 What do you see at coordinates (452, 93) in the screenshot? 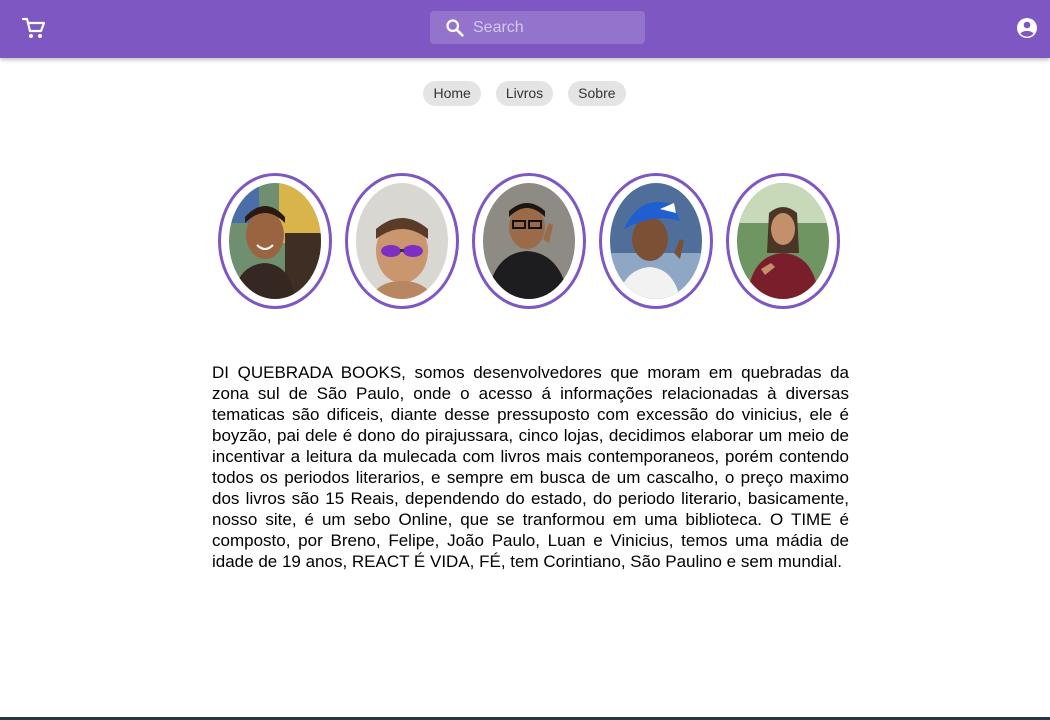
I see `nav-home-button: Home` at bounding box center [452, 93].